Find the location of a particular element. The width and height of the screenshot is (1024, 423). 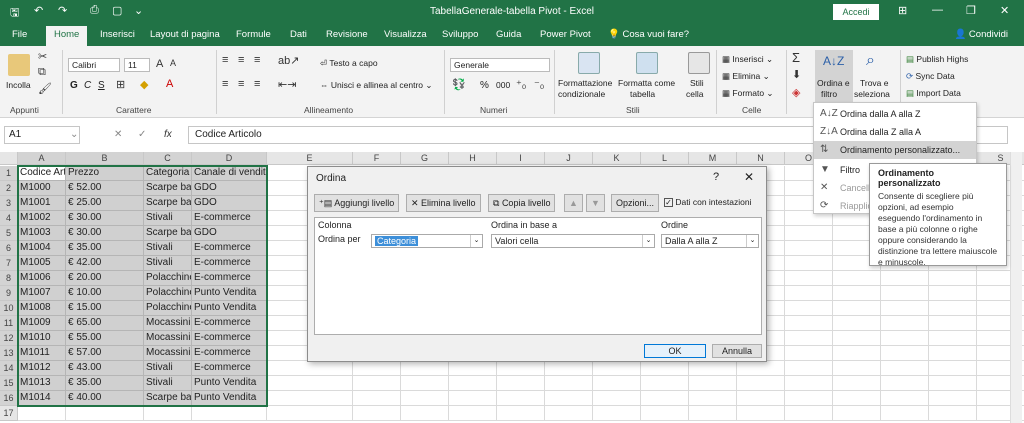

help-icon: ? is located at coordinates (716, 177).